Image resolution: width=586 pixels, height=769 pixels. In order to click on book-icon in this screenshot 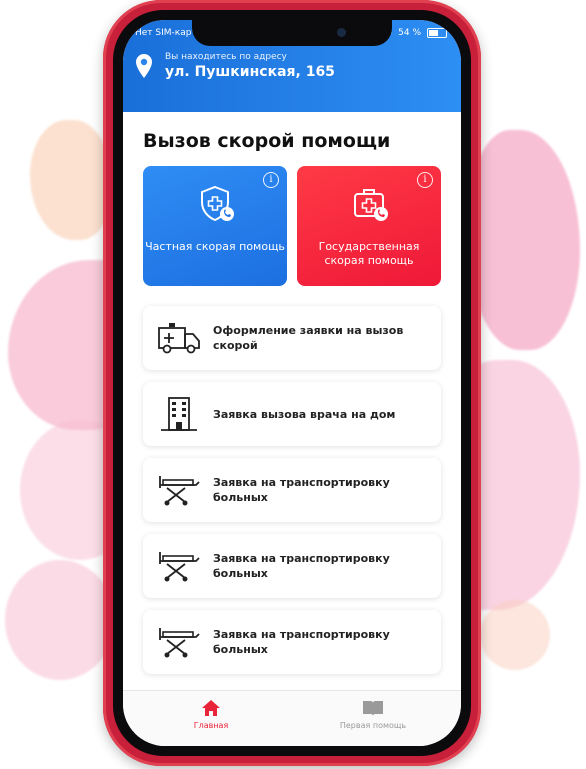, I will do `click(373, 708)`.